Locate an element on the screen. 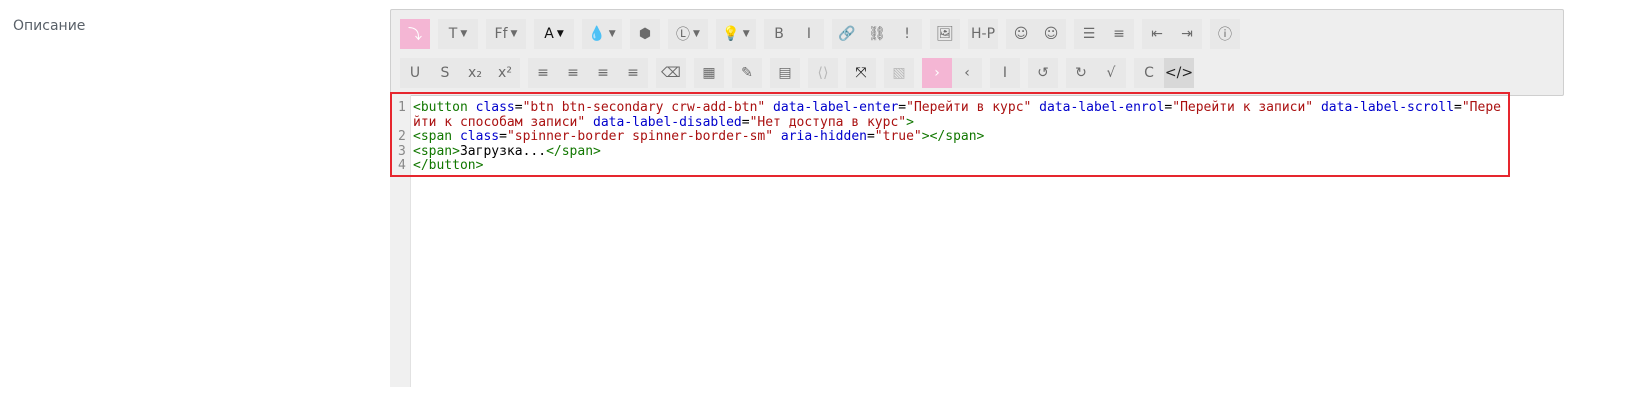 Image resolution: width=1651 pixels, height=417 pixels. alert-button: ! is located at coordinates (907, 34).